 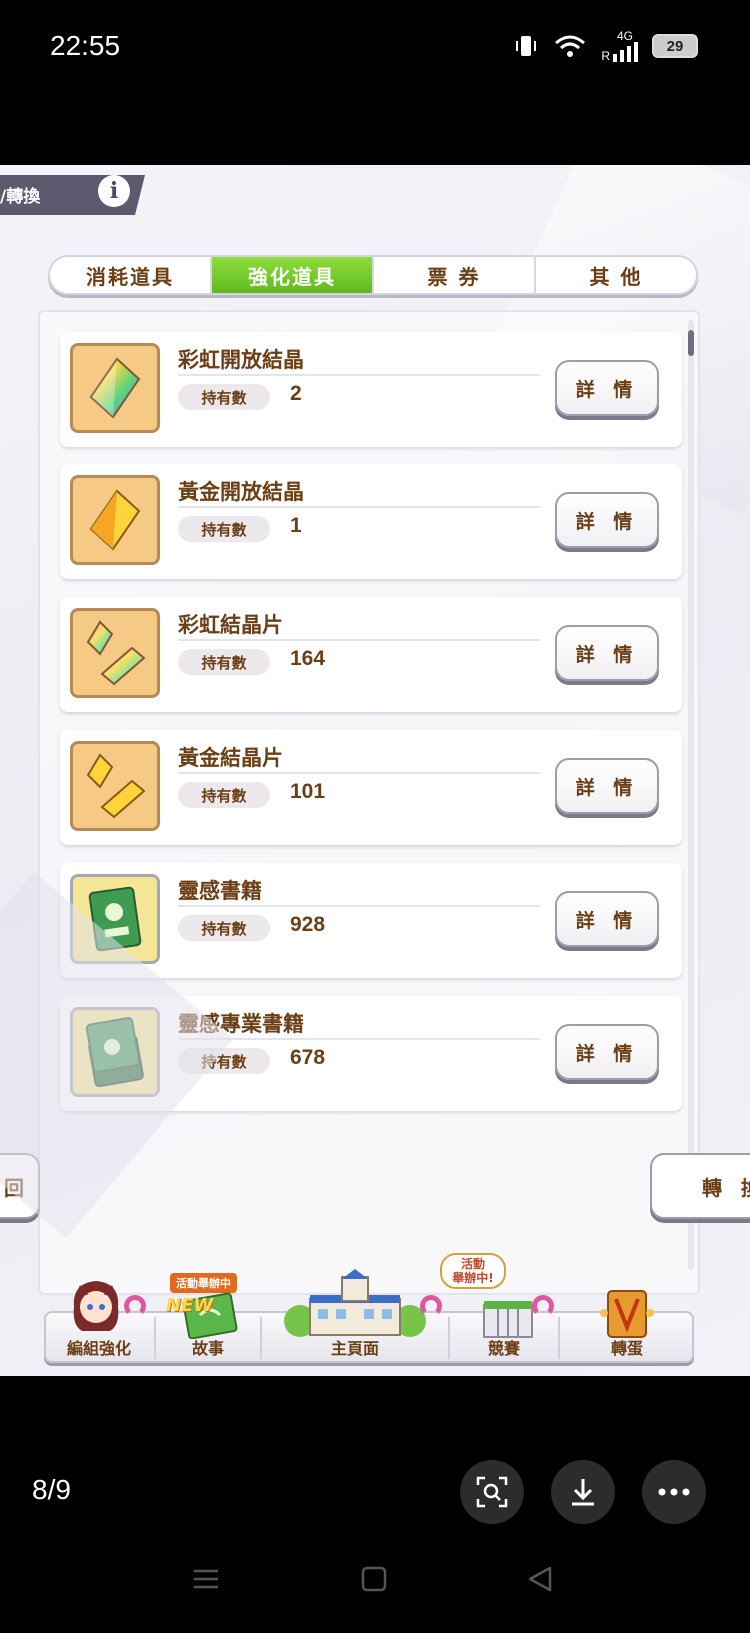 What do you see at coordinates (220, 891) in the screenshot?
I see `item-name: 靈感書籍` at bounding box center [220, 891].